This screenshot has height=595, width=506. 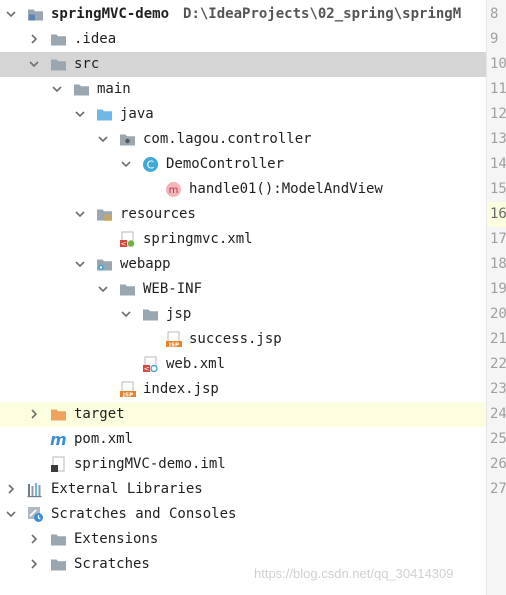 What do you see at coordinates (225, 164) in the screenshot?
I see `tree-node-label: DemoController` at bounding box center [225, 164].